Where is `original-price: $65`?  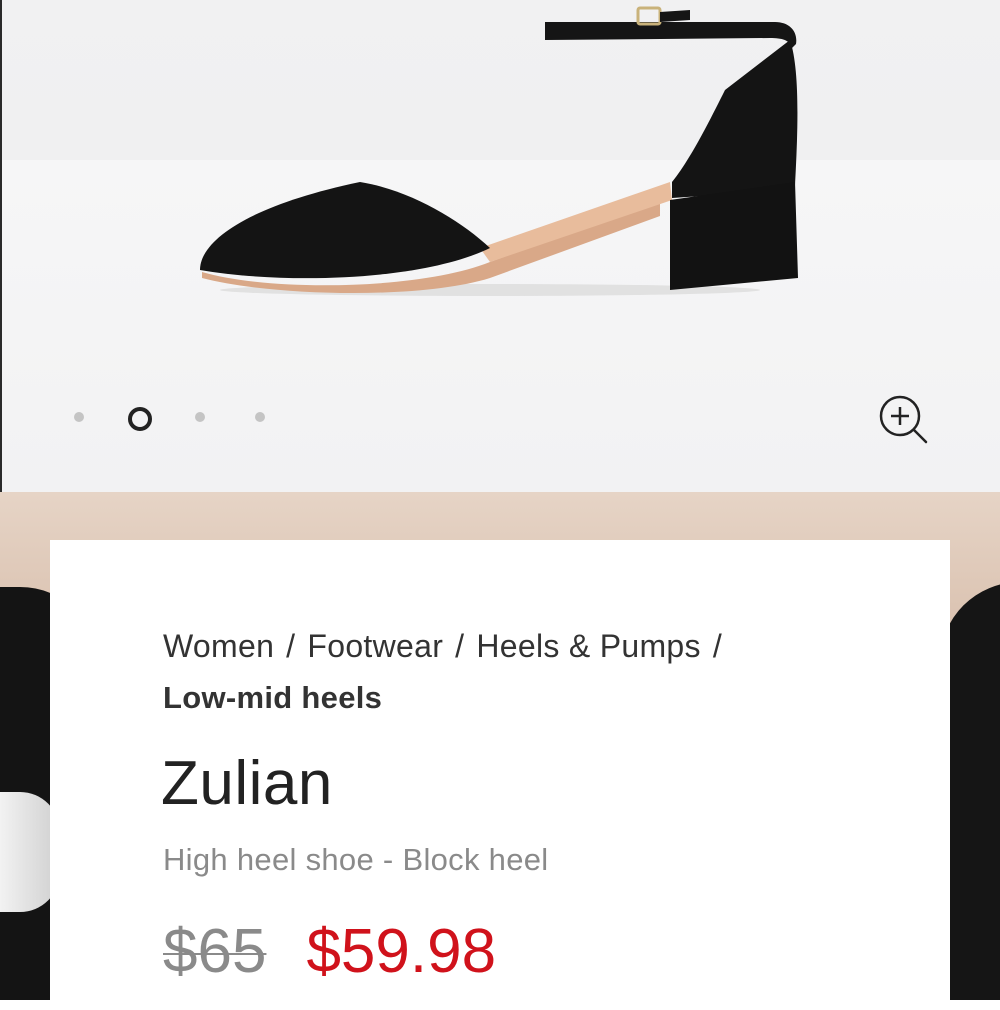
original-price: $65 is located at coordinates (215, 951).